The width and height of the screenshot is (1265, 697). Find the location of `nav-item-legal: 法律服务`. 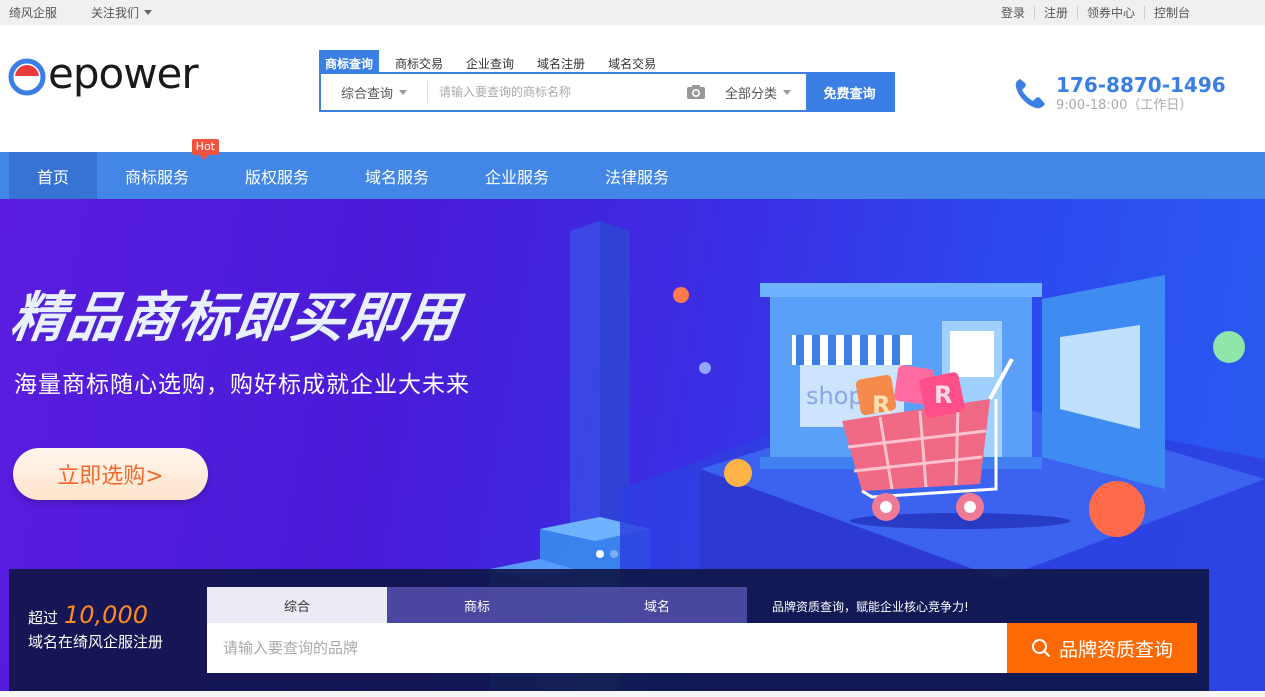

nav-item-legal: 法律服务 is located at coordinates (637, 175).